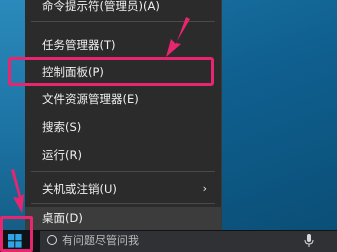 Image resolution: width=337 pixels, height=252 pixels. Describe the element at coordinates (309, 241) in the screenshot. I see `microphone-icon` at that location.